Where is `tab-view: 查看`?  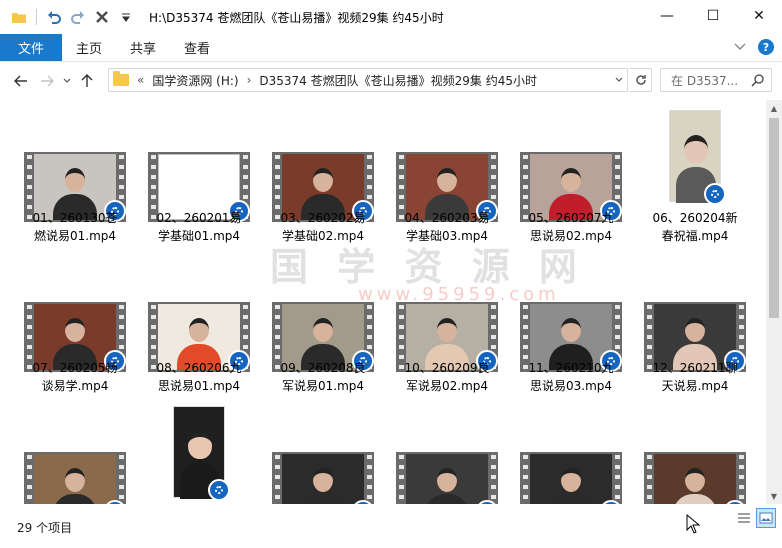
tab-view: 查看 is located at coordinates (197, 47).